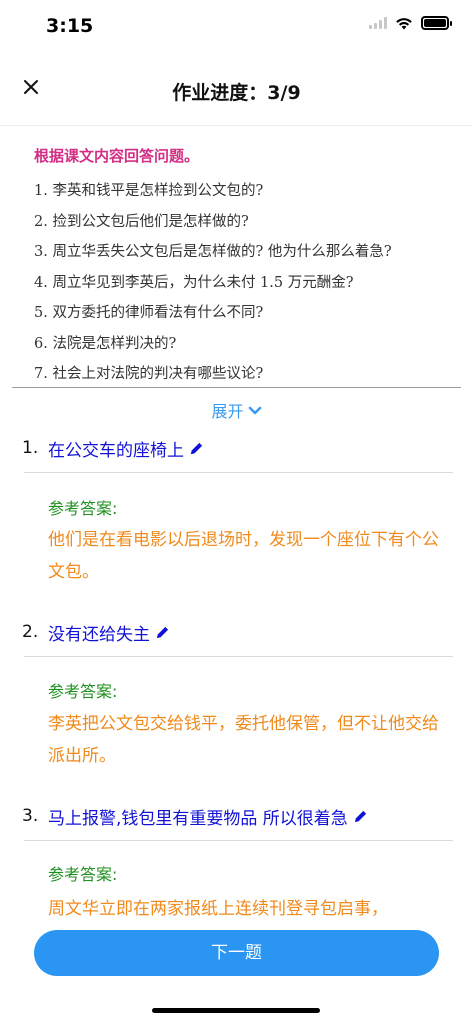 This screenshot has height=1024, width=473. Describe the element at coordinates (30, 448) in the screenshot. I see `answer-number: 1.` at that location.